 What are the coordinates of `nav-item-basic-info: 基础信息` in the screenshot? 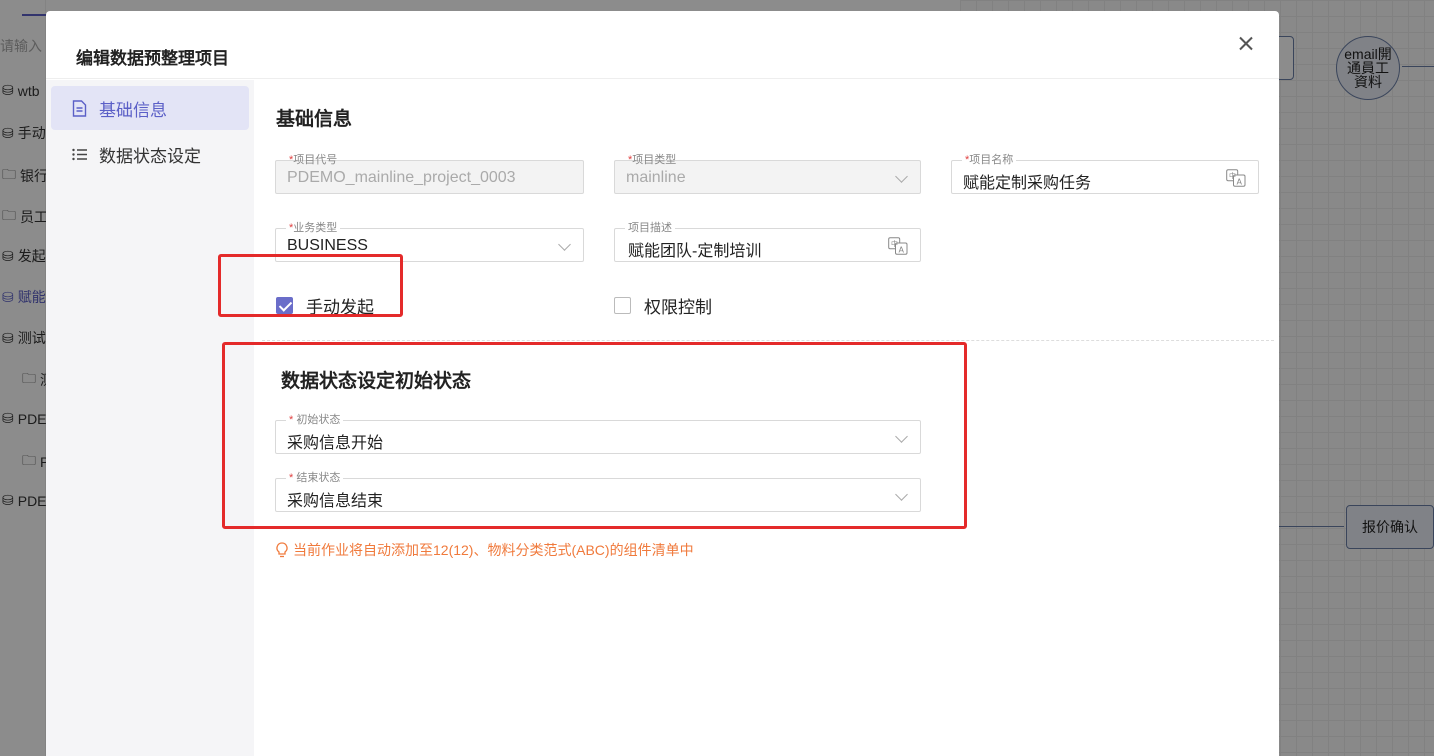 It's located at (150, 108).